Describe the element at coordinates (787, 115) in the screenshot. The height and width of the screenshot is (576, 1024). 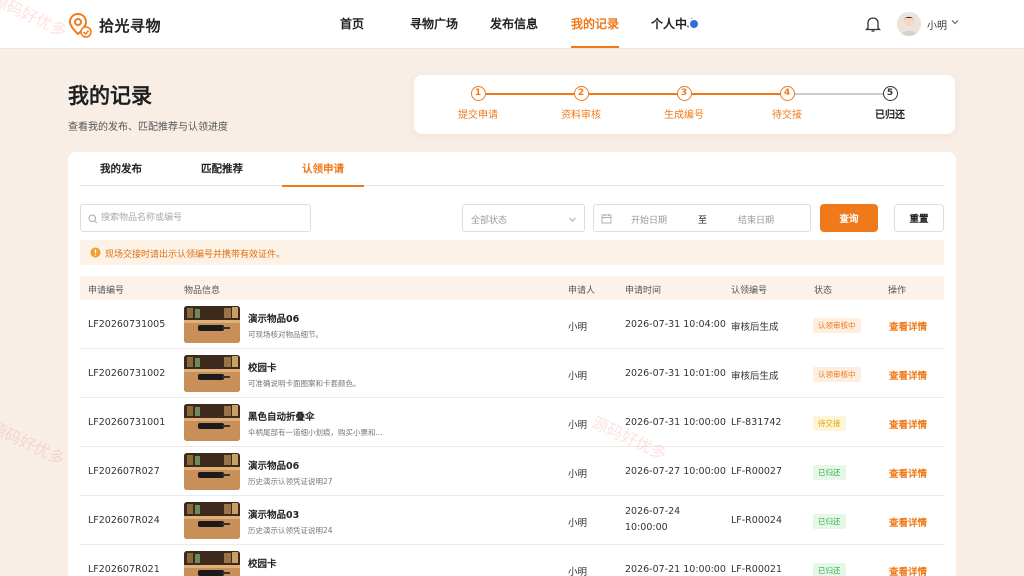
I see `step-label: 待交接` at that location.